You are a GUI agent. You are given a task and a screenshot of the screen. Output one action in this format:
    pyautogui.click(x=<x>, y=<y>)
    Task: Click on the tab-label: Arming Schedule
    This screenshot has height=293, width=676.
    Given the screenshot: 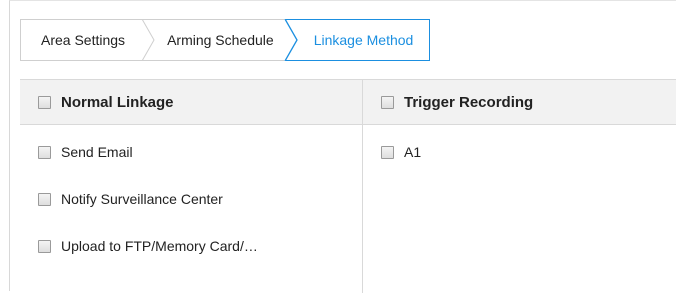 What is the action you would take?
    pyautogui.click(x=220, y=40)
    